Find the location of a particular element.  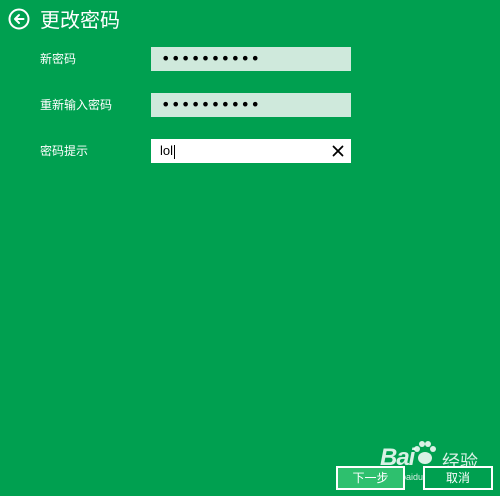

cancel-button: 取消 is located at coordinates (458, 478).